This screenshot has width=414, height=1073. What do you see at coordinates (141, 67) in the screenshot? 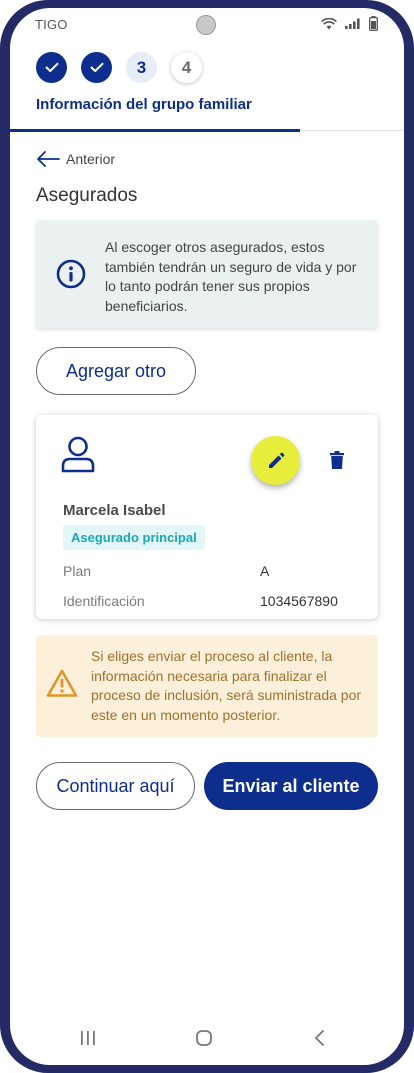
I see `step-3-current: 3` at bounding box center [141, 67].